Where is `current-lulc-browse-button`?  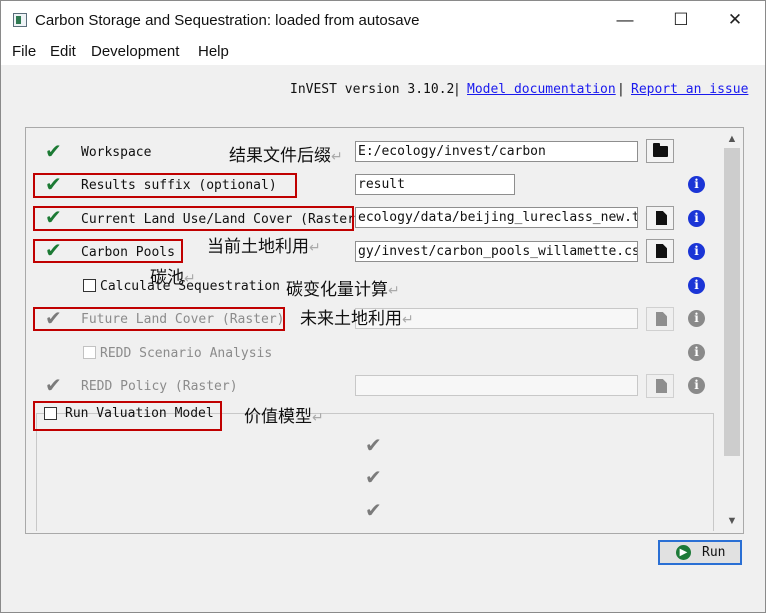 current-lulc-browse-button is located at coordinates (660, 218).